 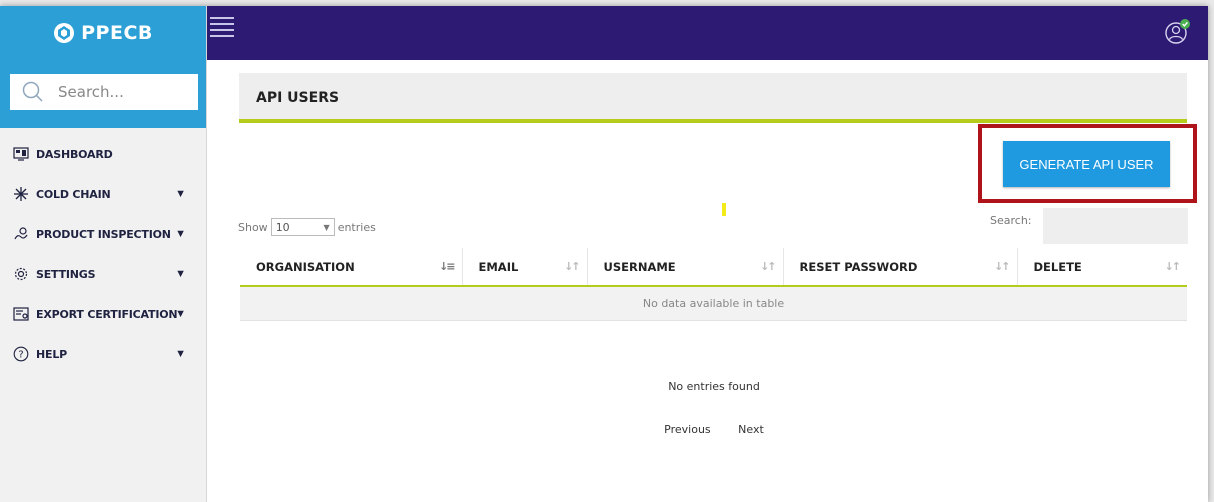 I want to click on table-row: No data available in table, so click(x=713, y=303).